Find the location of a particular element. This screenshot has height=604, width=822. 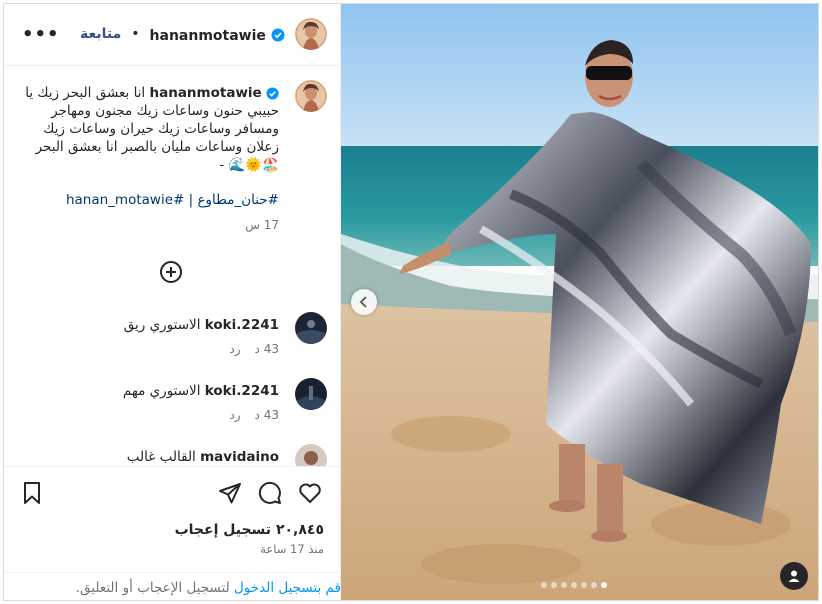

header-username: hananmotawie is located at coordinates (208, 36).